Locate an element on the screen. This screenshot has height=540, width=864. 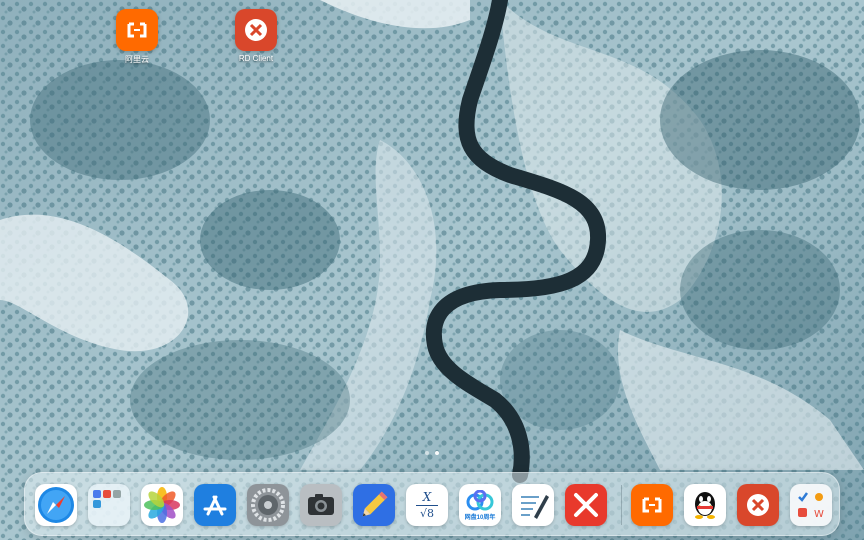
home-icon-label: RD Client is located at coordinates (256, 58).